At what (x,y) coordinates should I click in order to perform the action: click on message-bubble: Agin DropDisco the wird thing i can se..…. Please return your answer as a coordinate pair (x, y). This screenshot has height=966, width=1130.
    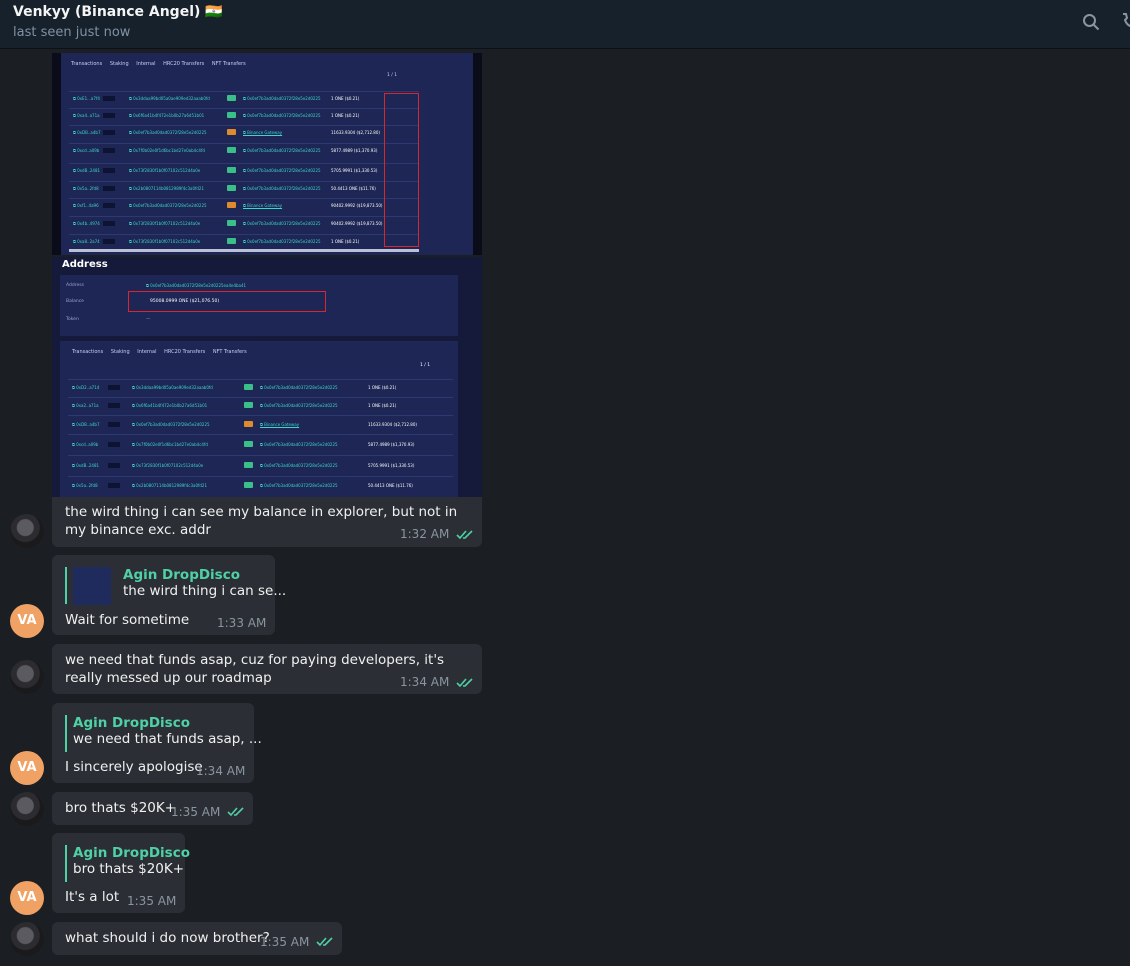
    Looking at the image, I should click on (169, 595).